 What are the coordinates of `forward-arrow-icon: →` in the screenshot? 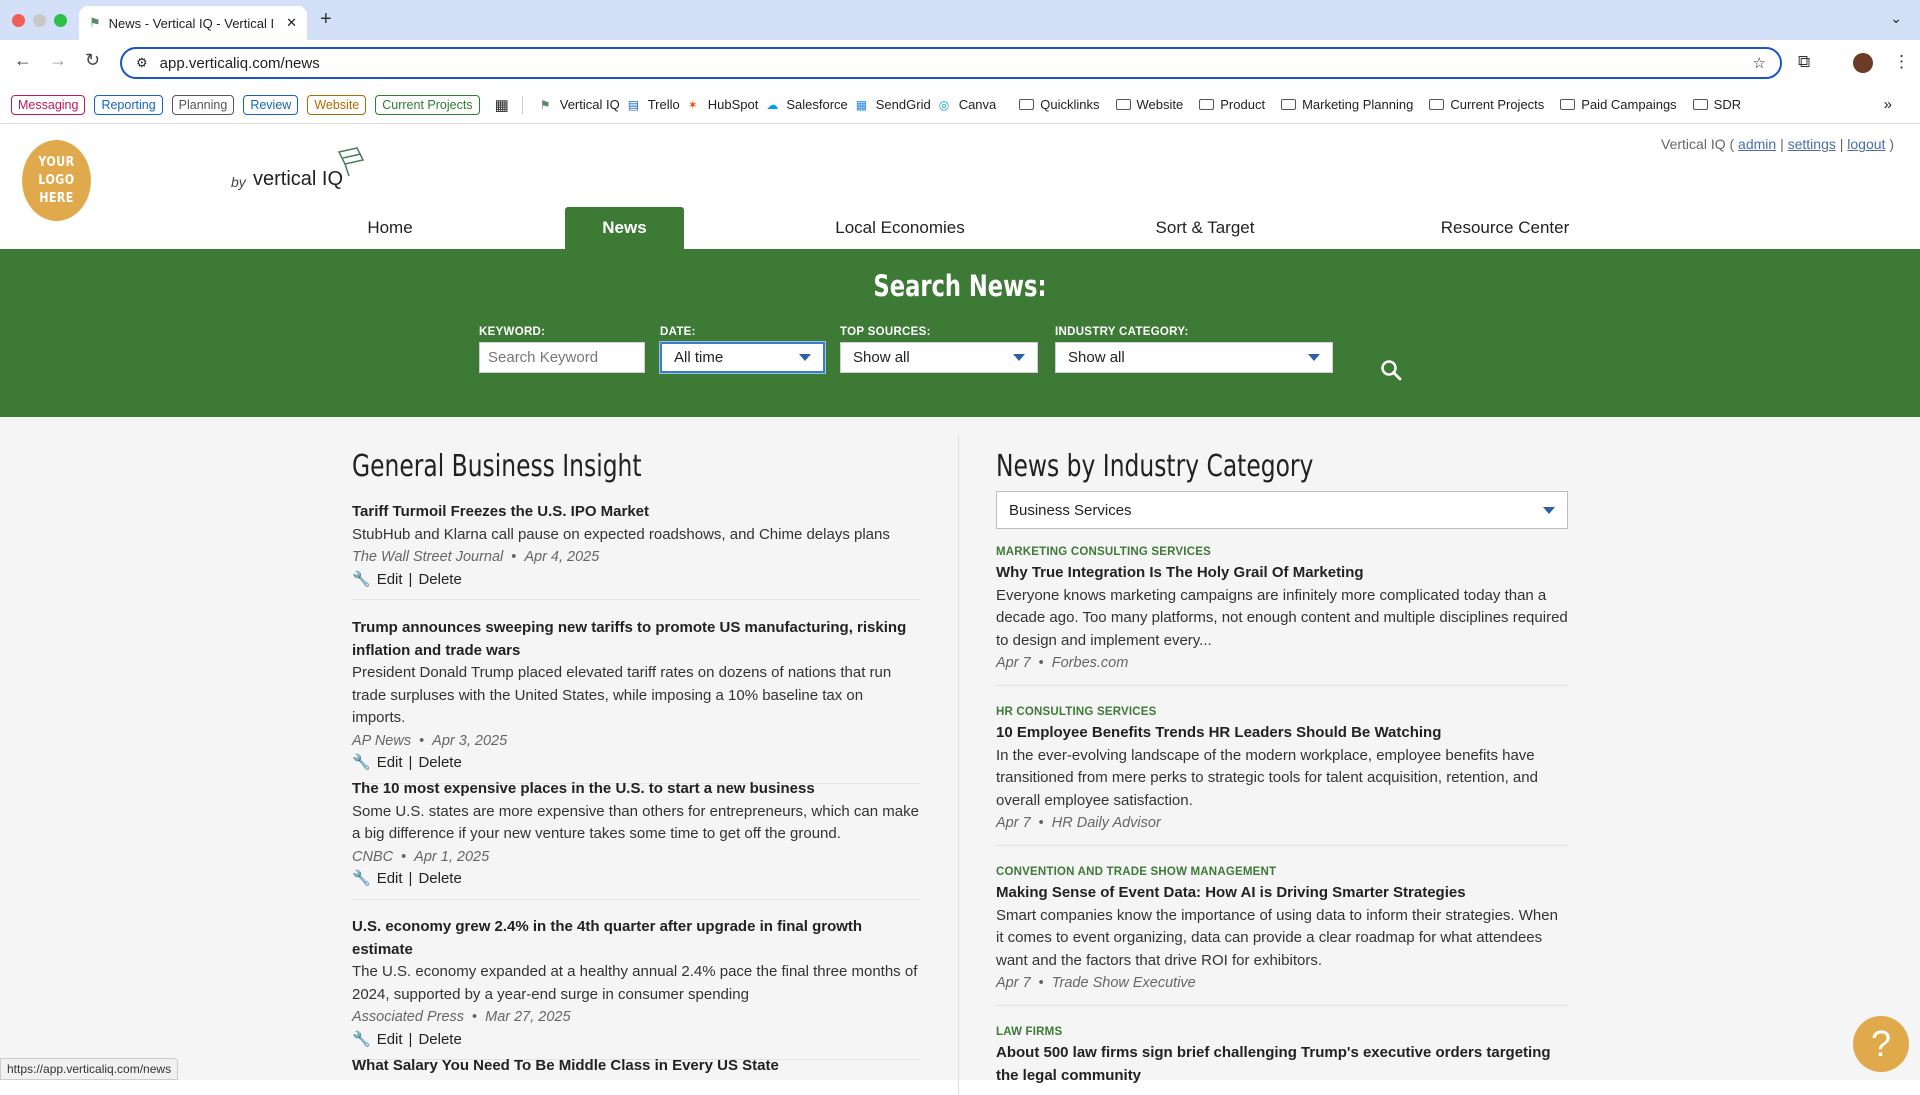 It's located at (58, 60).